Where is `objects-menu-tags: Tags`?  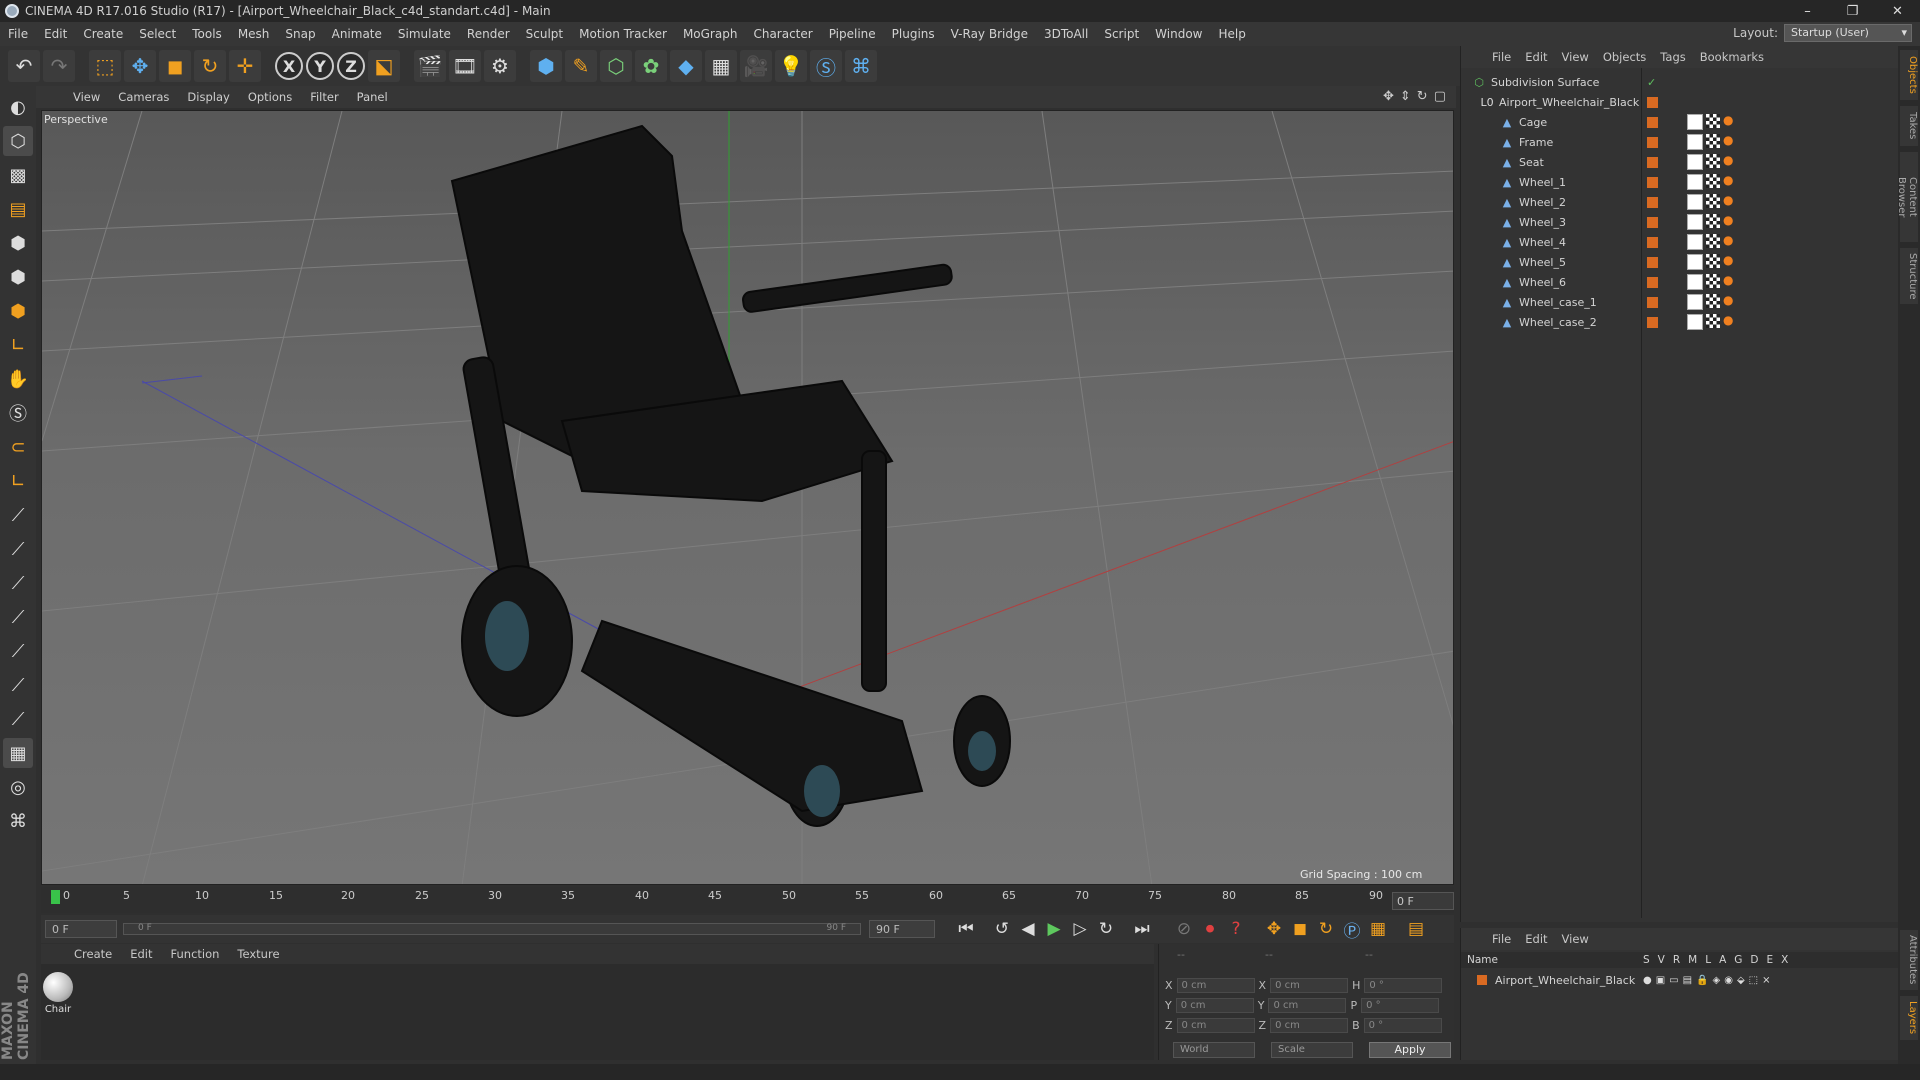
objects-menu-tags: Tags is located at coordinates (1672, 57).